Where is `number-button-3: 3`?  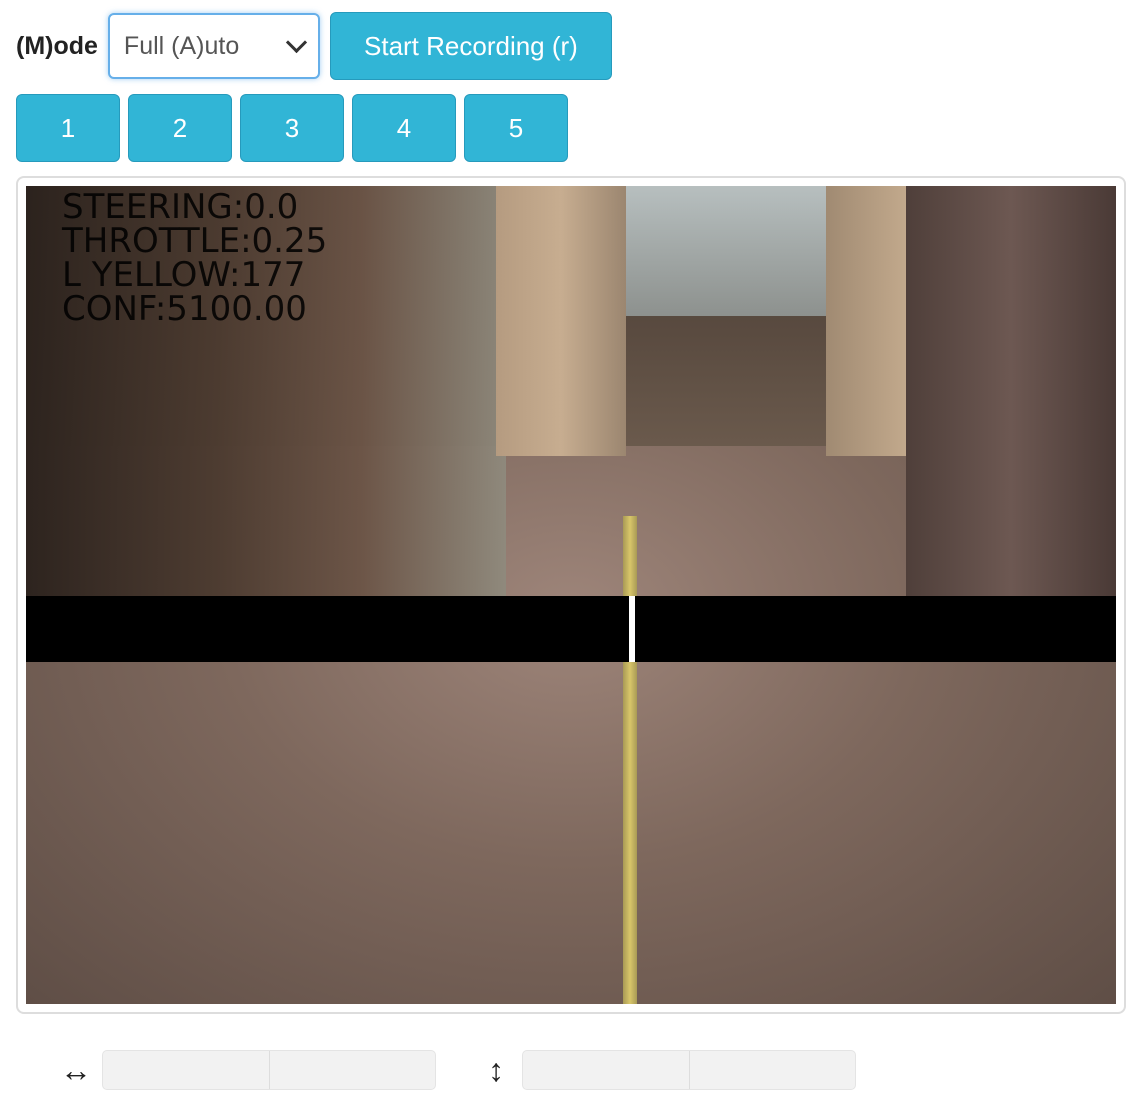
number-button-3: 3 is located at coordinates (292, 128).